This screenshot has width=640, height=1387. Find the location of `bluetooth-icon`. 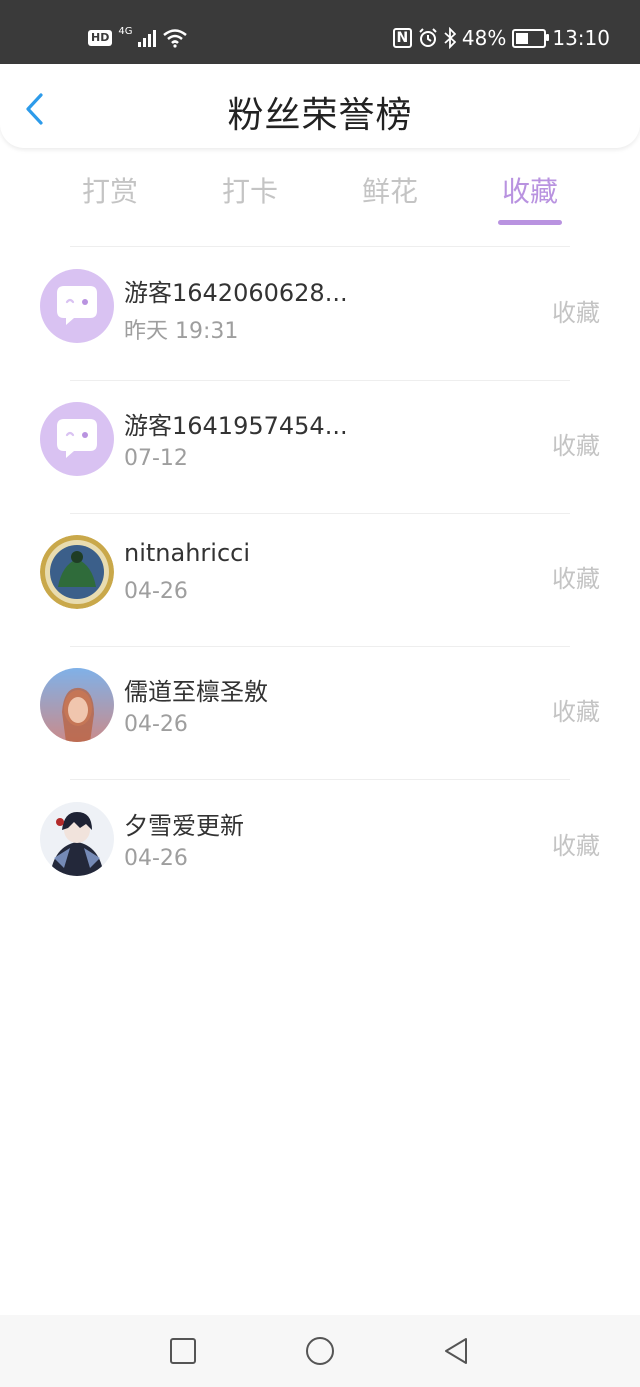

bluetooth-icon is located at coordinates (450, 38).